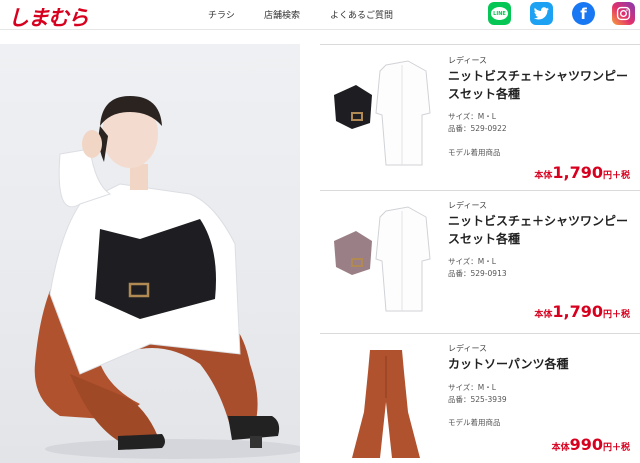  I want to click on twitter-icon, so click(541, 13).